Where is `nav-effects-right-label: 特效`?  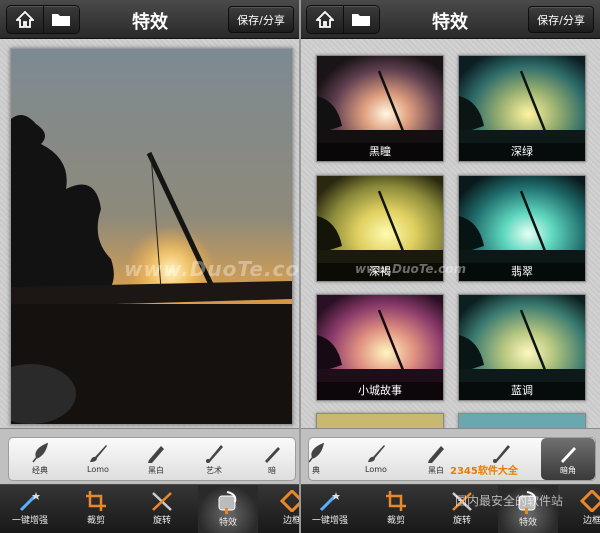
nav-effects-right-label: 特效 is located at coordinates (527, 523).